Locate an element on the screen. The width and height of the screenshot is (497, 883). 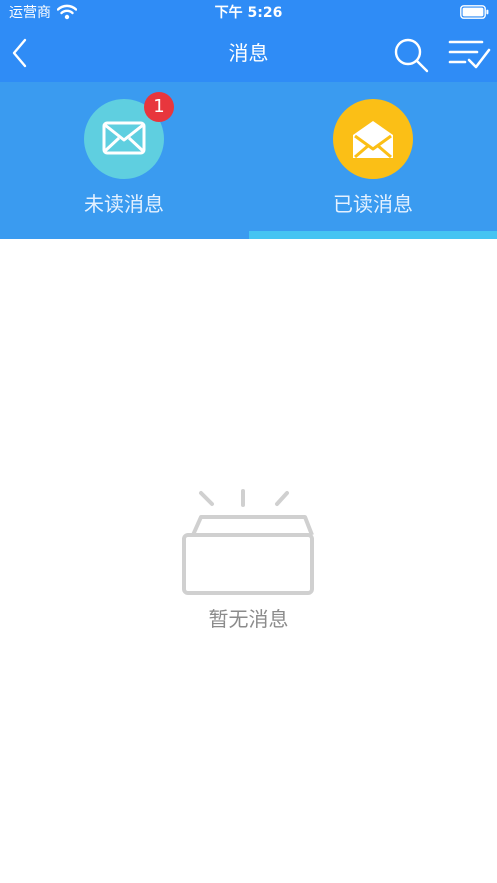
search-button is located at coordinates (411, 55).